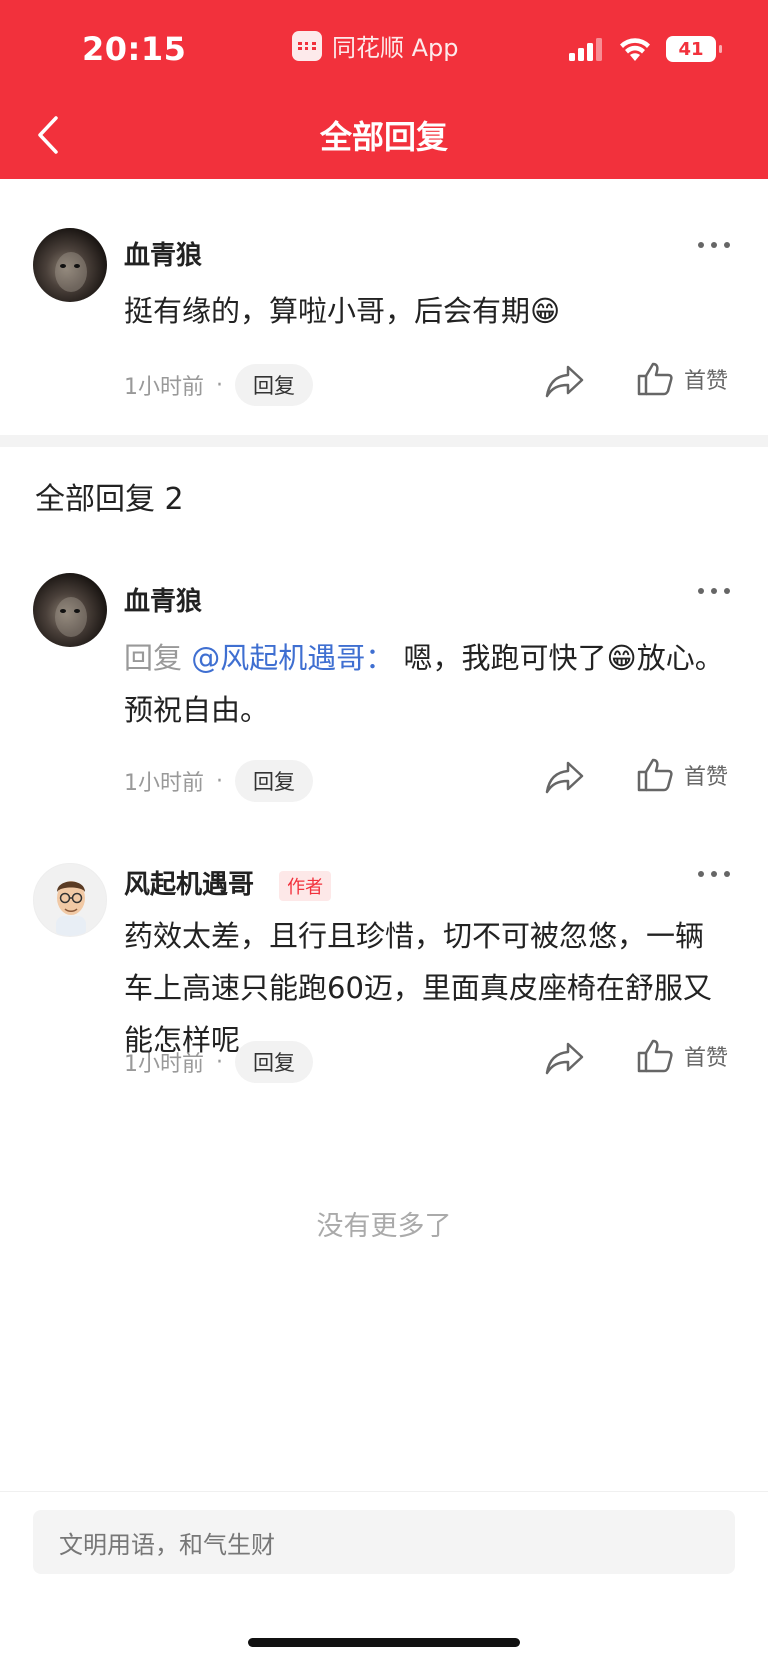 The height and width of the screenshot is (1663, 768). What do you see at coordinates (153, 658) in the screenshot?
I see `reply-prefix: 回复` at bounding box center [153, 658].